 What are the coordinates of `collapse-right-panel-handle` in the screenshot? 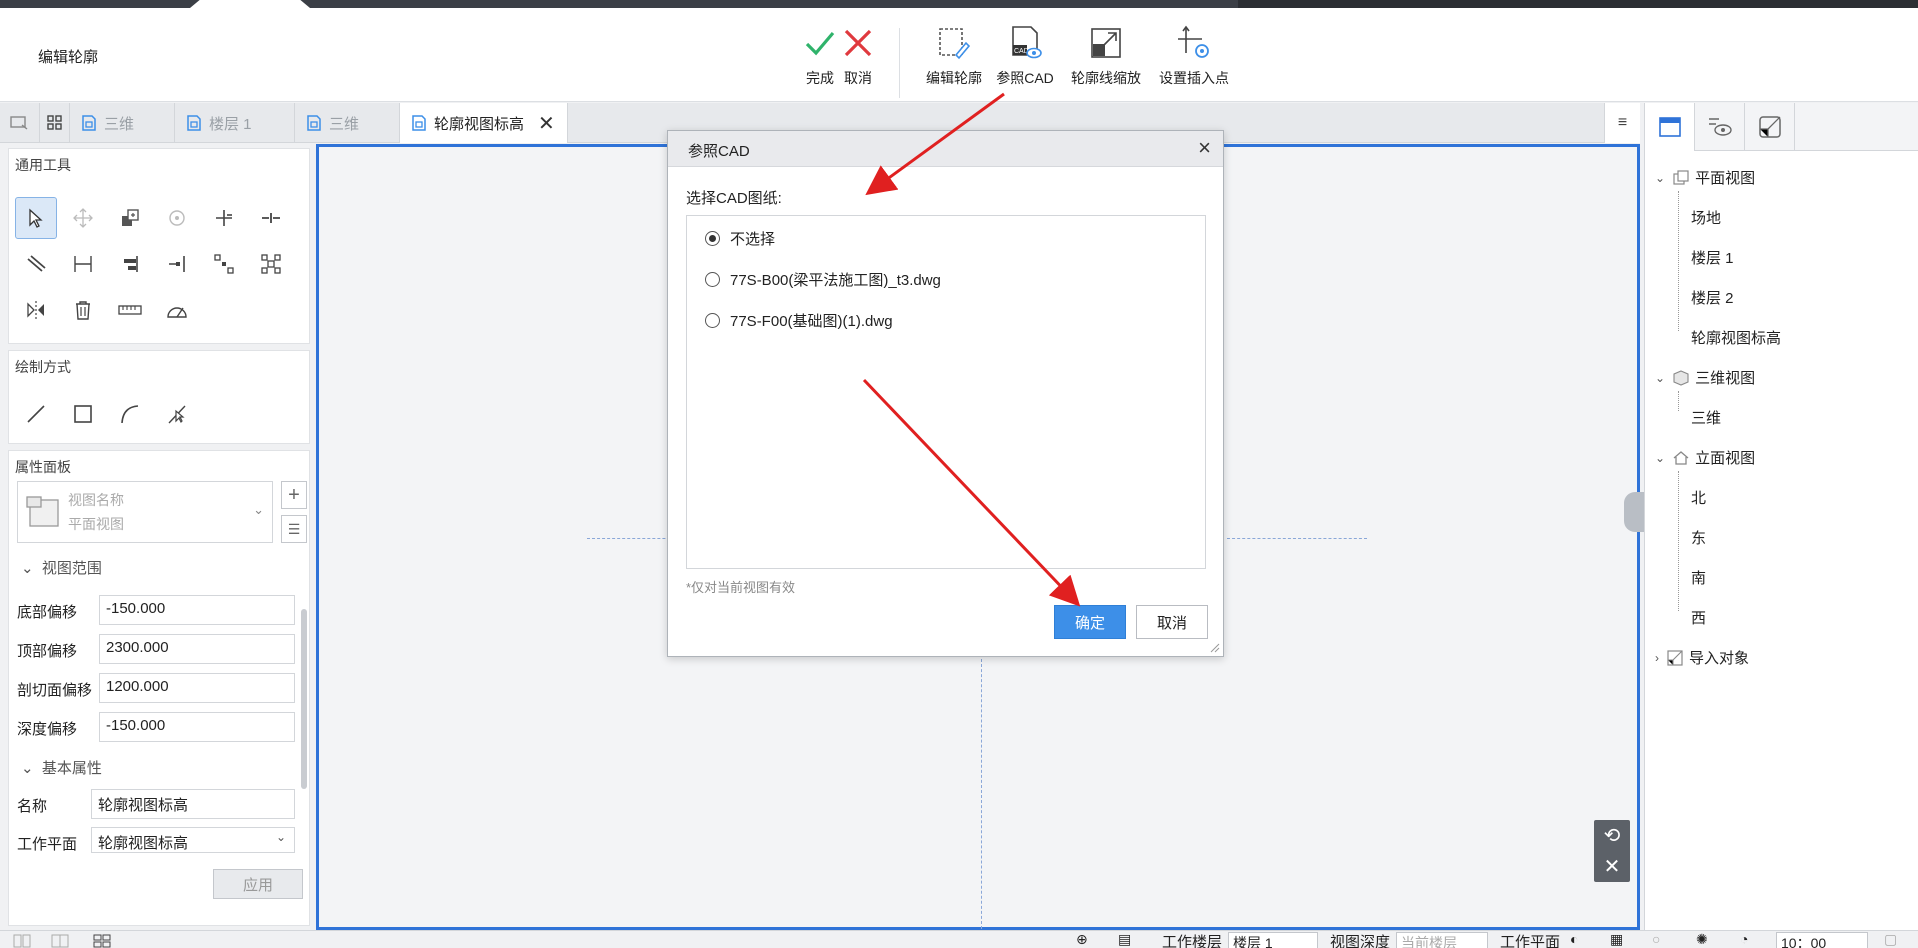 It's located at (1635, 512).